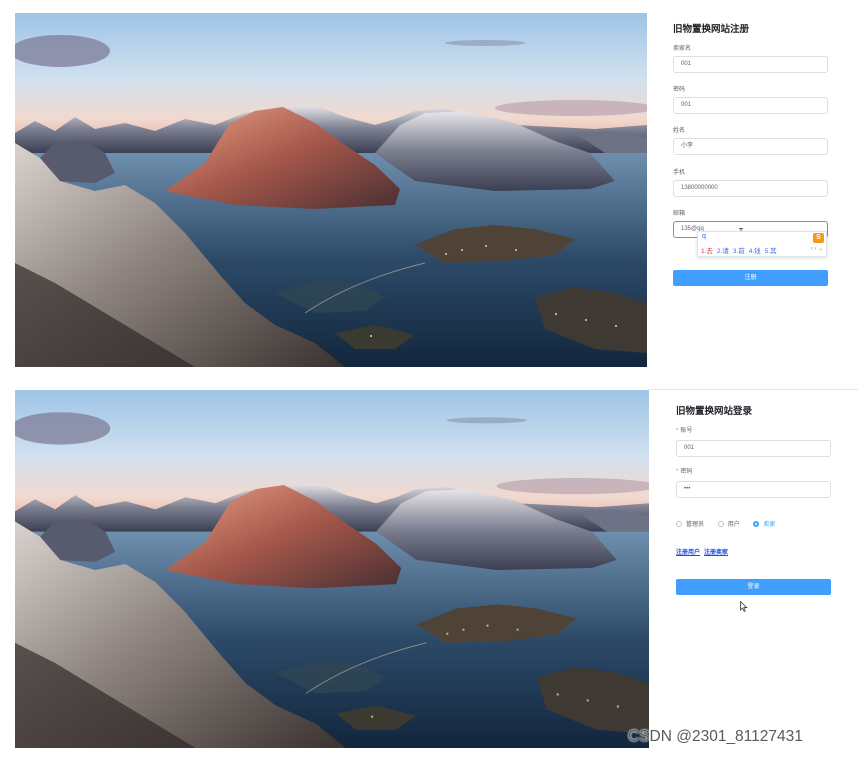  I want to click on role-radio-seller: 卖家, so click(764, 523).